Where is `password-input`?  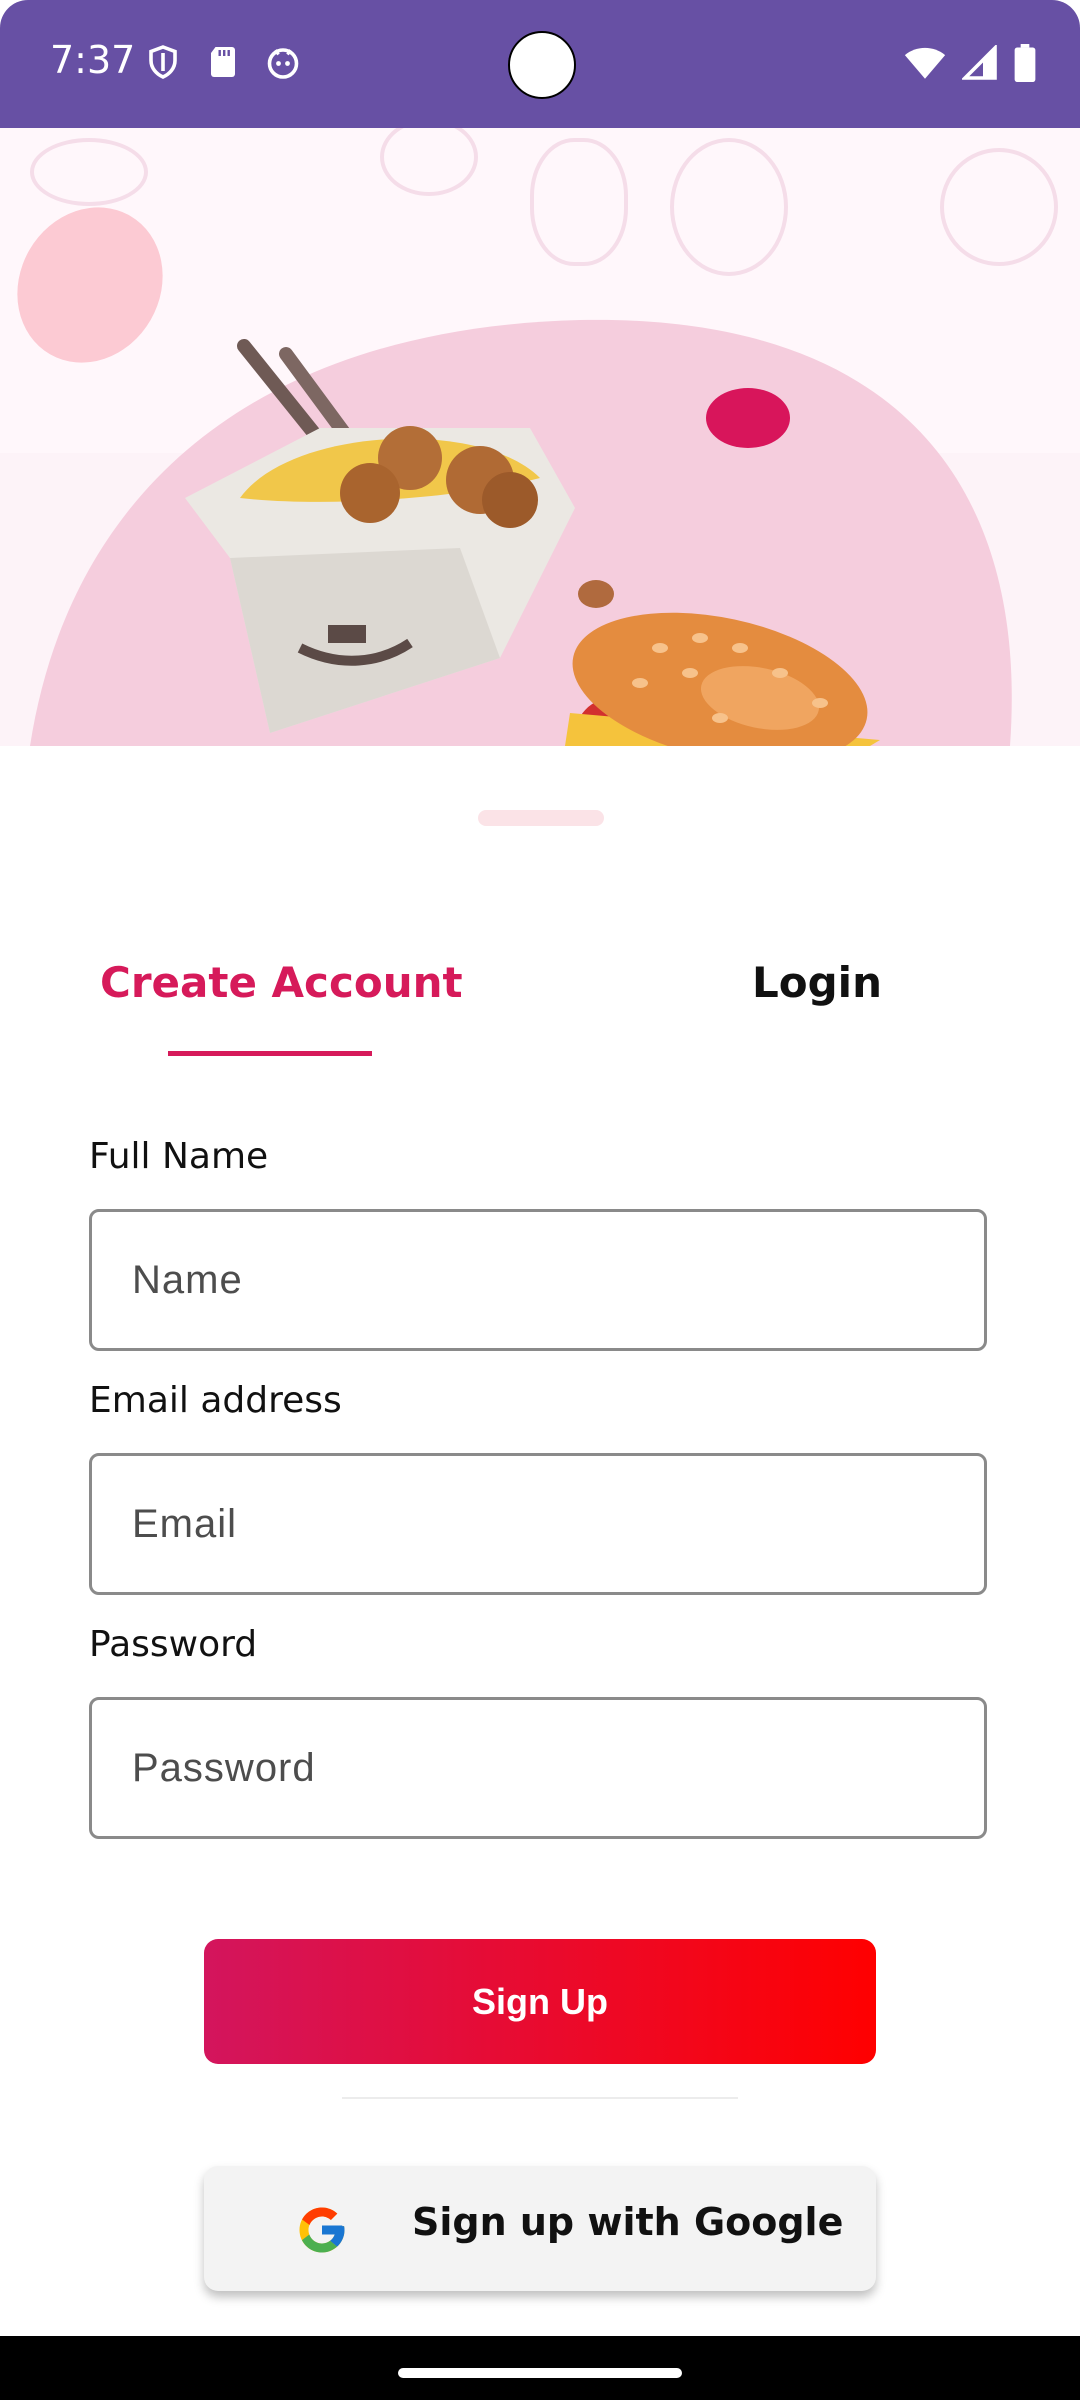 password-input is located at coordinates (538, 1768).